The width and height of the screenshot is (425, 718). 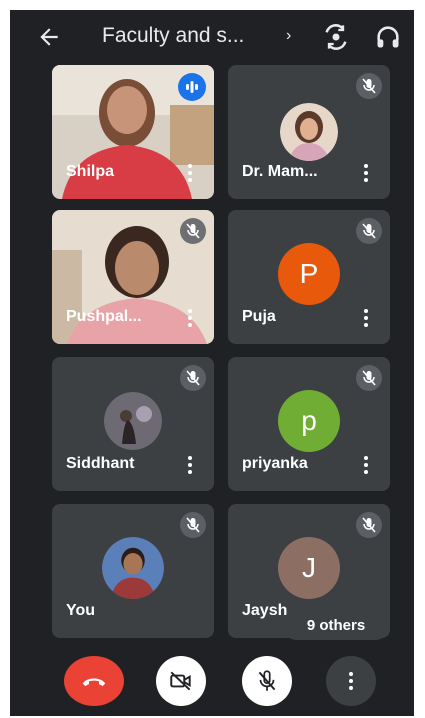 I want to click on participant-name: You, so click(x=81, y=610).